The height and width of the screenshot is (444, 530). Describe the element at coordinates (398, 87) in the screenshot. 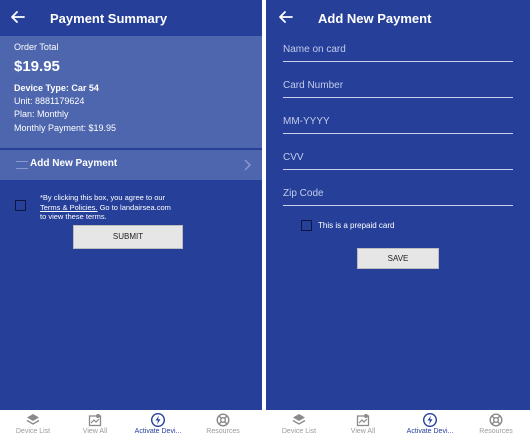

I see `card-number-field: Card Number` at that location.